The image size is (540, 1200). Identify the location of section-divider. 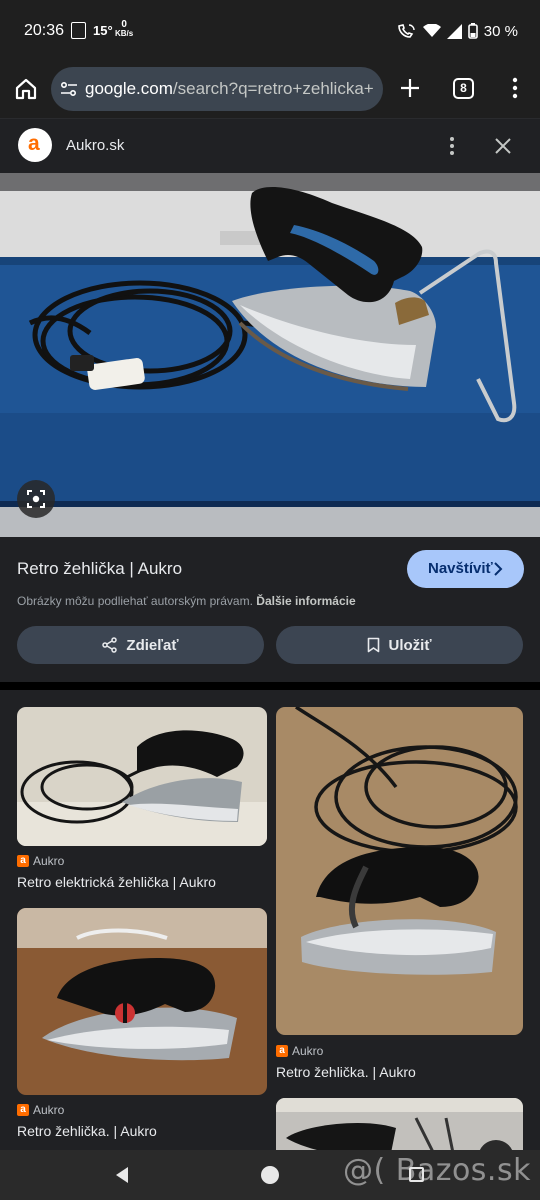
(270, 686).